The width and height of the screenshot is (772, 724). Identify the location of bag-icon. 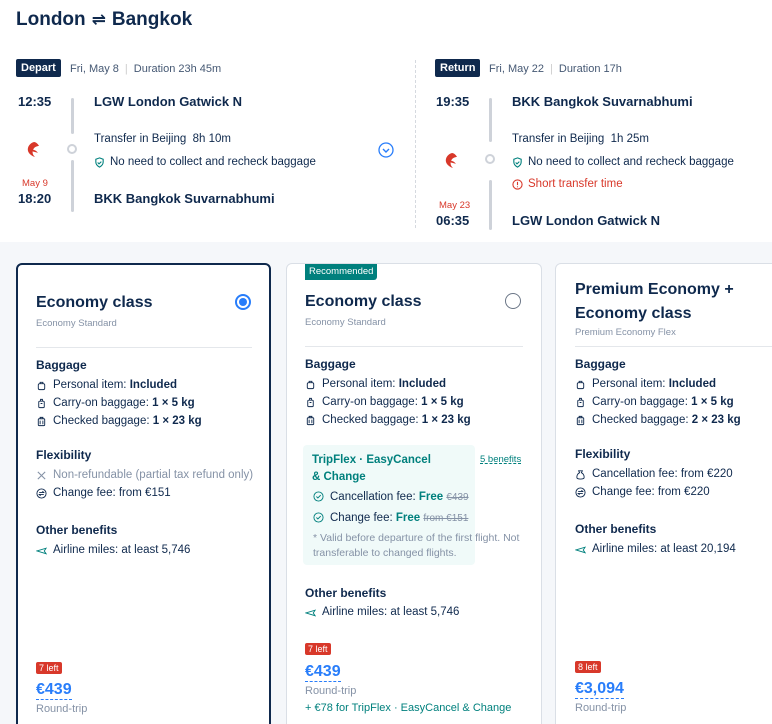
(310, 384).